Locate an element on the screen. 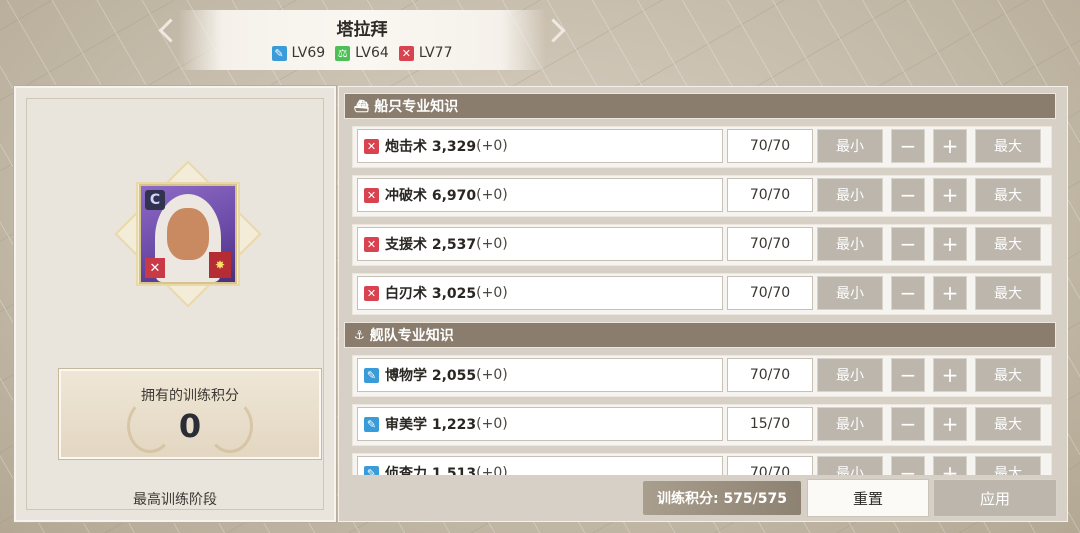  level-battle: ✕ LV77 is located at coordinates (425, 53).